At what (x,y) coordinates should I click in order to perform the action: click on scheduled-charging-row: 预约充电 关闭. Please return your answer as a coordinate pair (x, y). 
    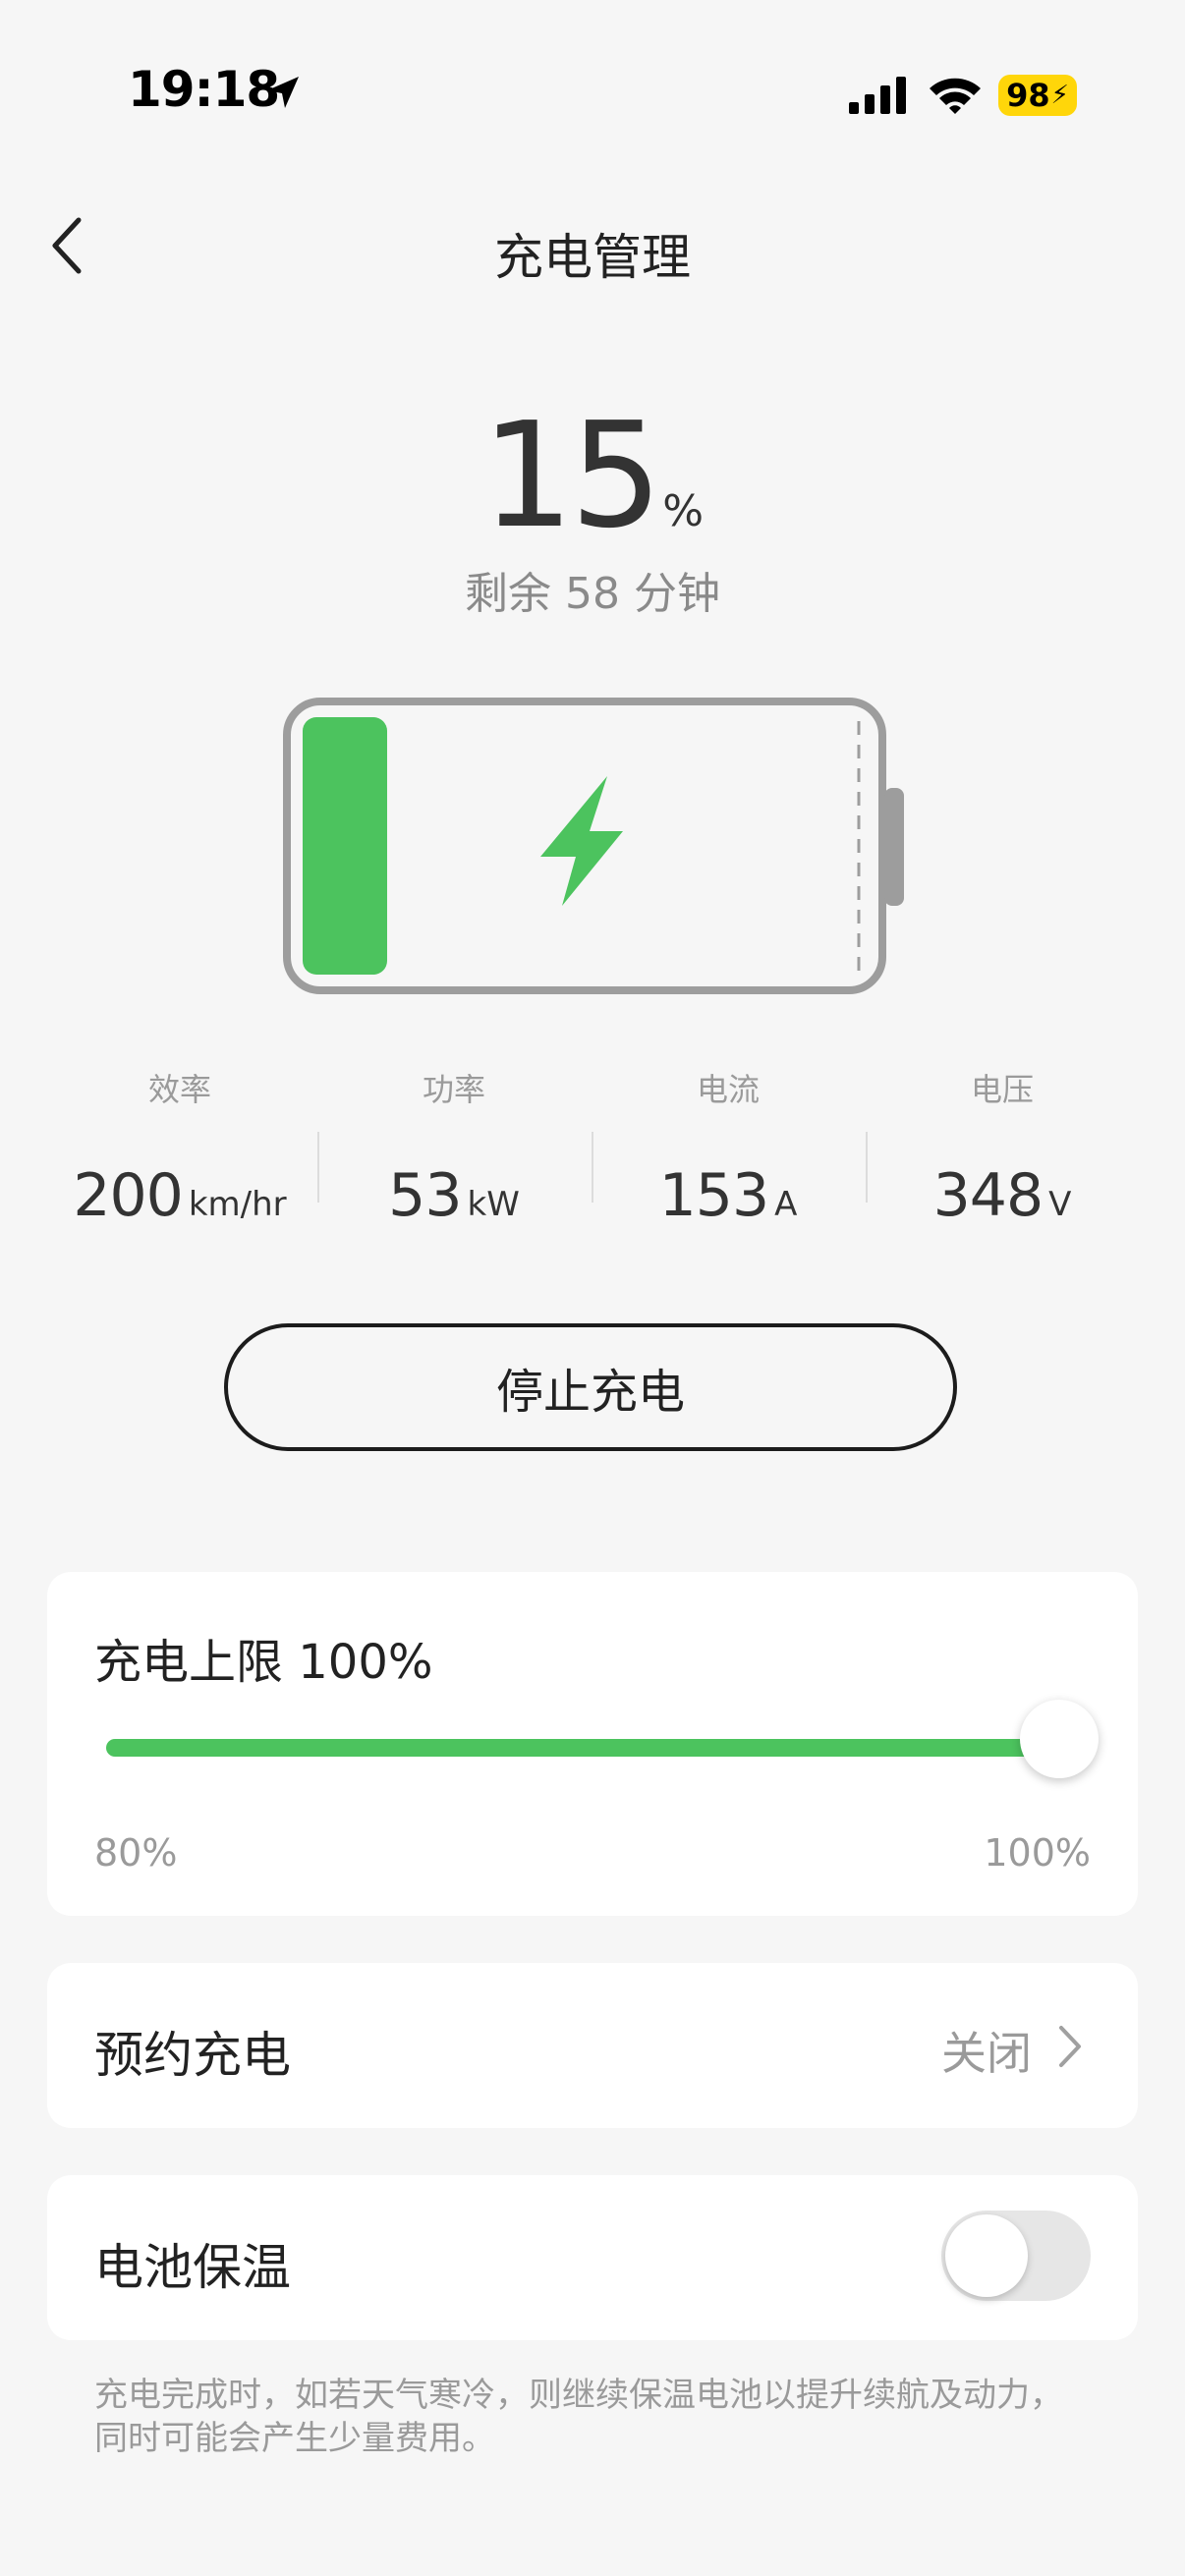
    Looking at the image, I should click on (592, 2045).